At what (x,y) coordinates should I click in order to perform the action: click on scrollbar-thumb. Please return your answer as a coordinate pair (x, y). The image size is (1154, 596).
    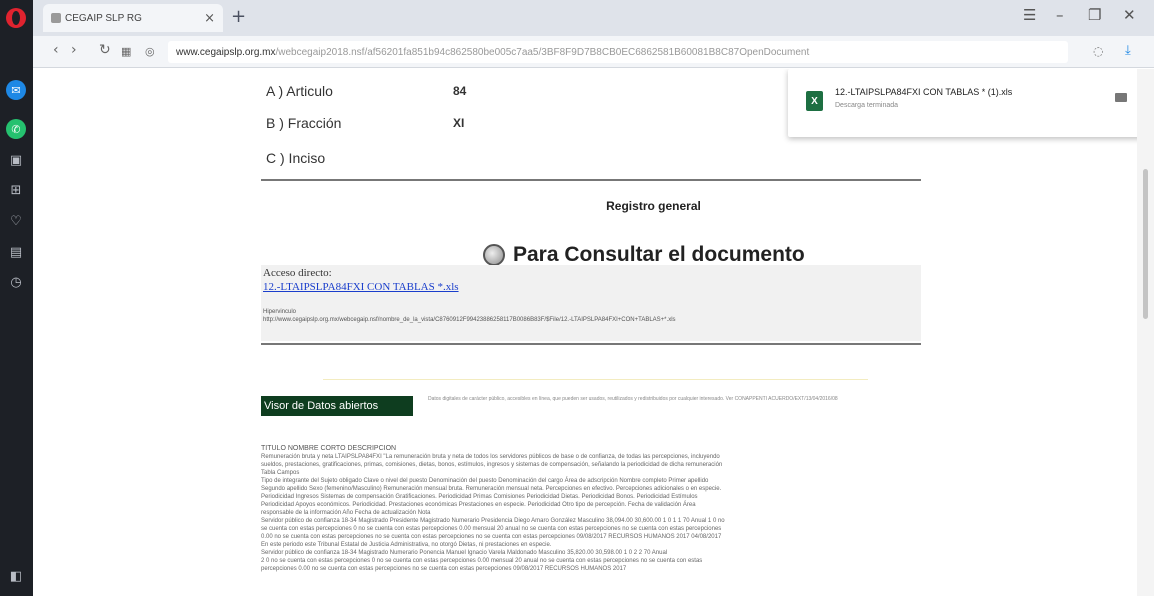
    Looking at the image, I should click on (1145, 244).